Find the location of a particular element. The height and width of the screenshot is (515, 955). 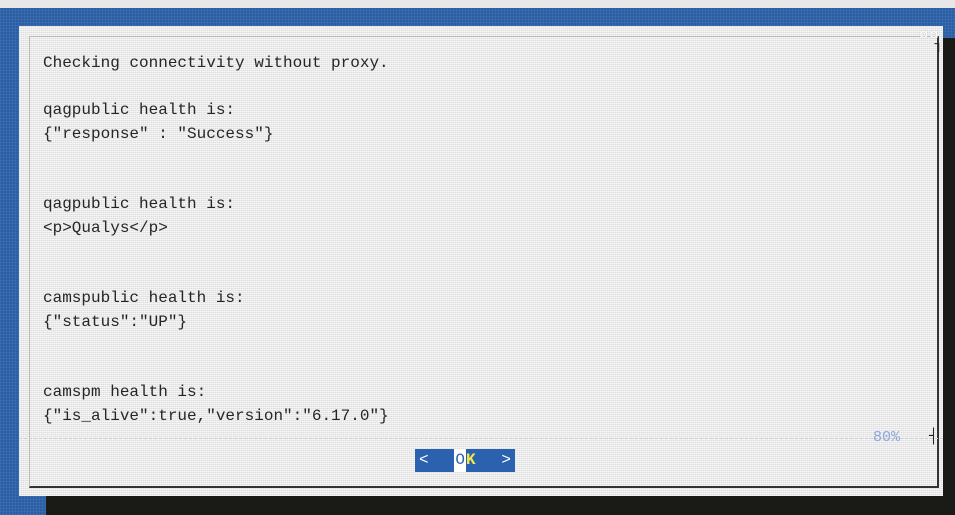

status-line: Checking connectivity without proxy. is located at coordinates (216, 63).